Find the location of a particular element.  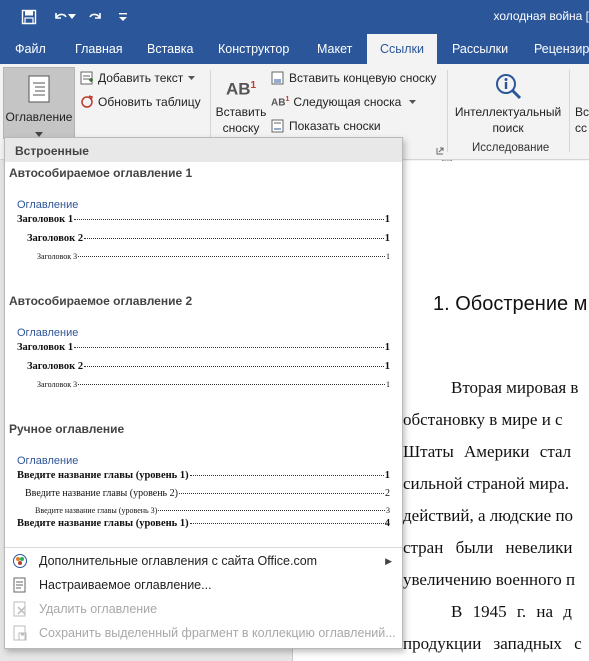

document-line: Вторая мировая в is located at coordinates (515, 387).